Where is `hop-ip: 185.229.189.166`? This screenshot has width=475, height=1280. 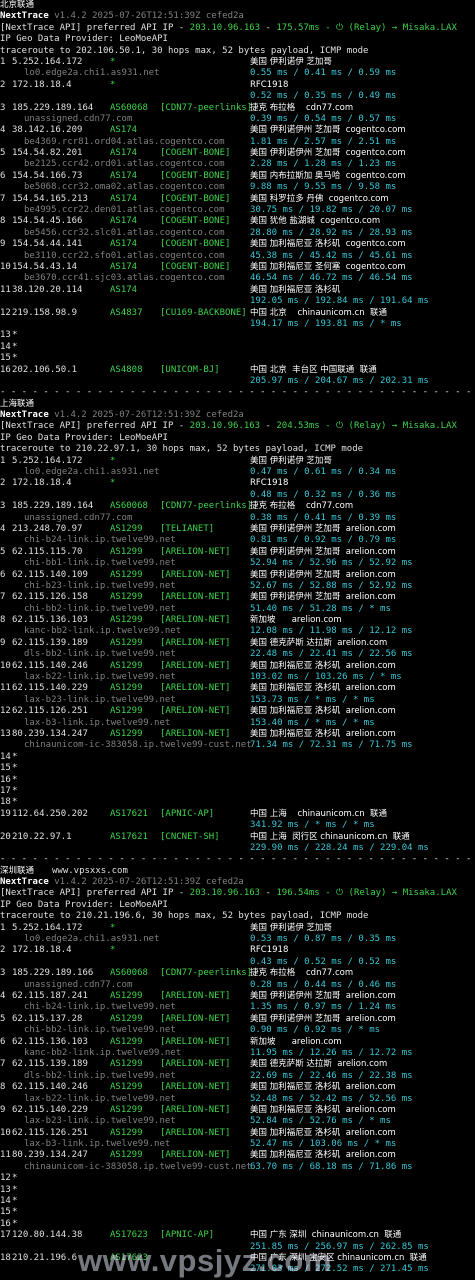
hop-ip: 185.229.189.166 is located at coordinates (53, 973).